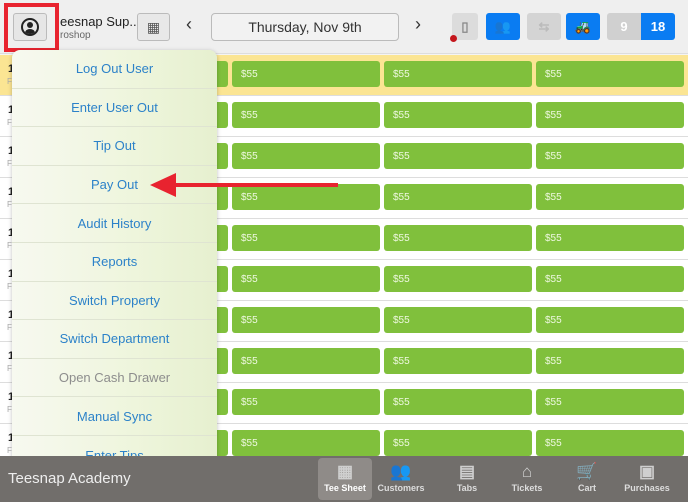 The width and height of the screenshot is (688, 502). What do you see at coordinates (587, 471) in the screenshot?
I see `cart-icon: 🛒` at bounding box center [587, 471].